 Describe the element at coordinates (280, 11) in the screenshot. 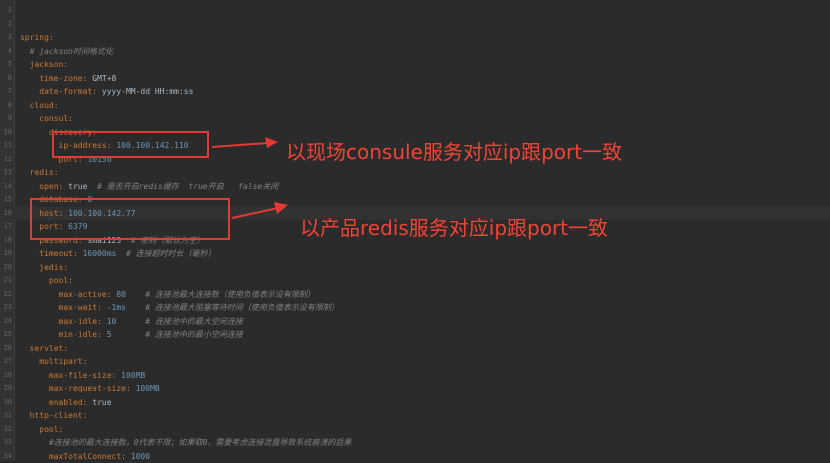

I see `code-line: 1` at that location.